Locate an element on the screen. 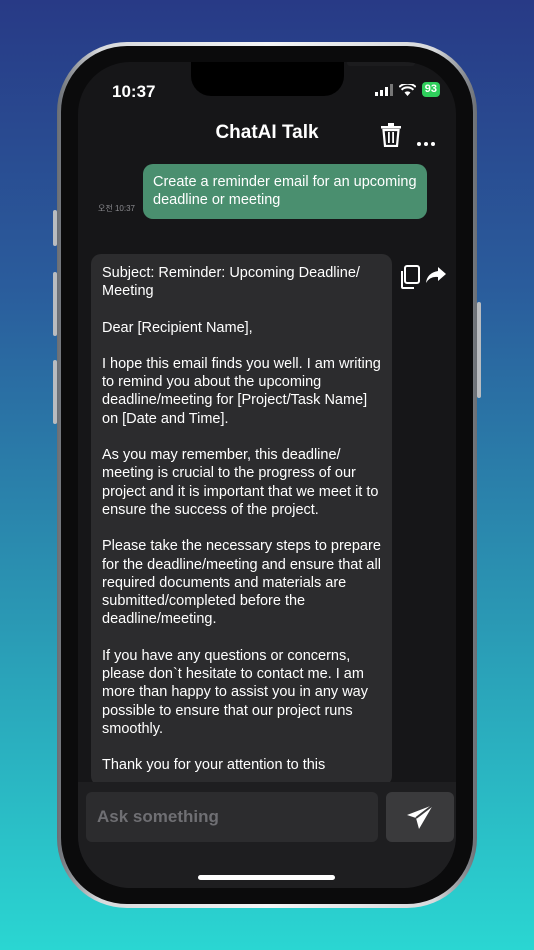  send-button is located at coordinates (420, 817).